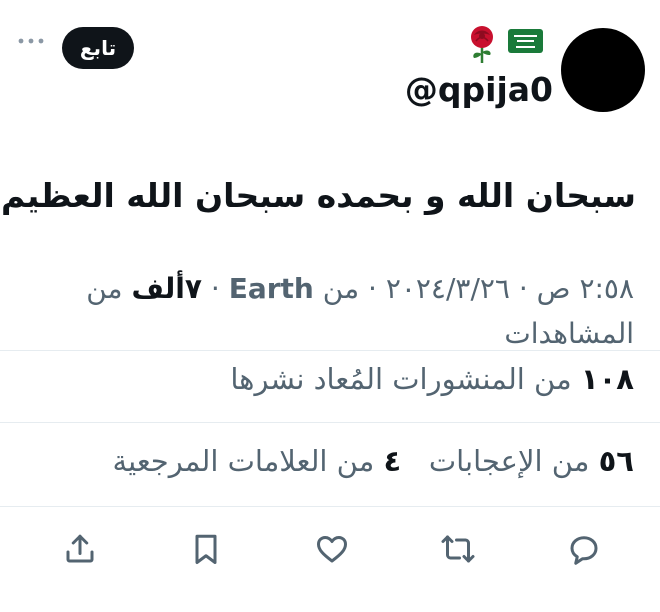 This screenshot has height=612, width=660. Describe the element at coordinates (603, 70) in the screenshot. I see `avatar` at that location.